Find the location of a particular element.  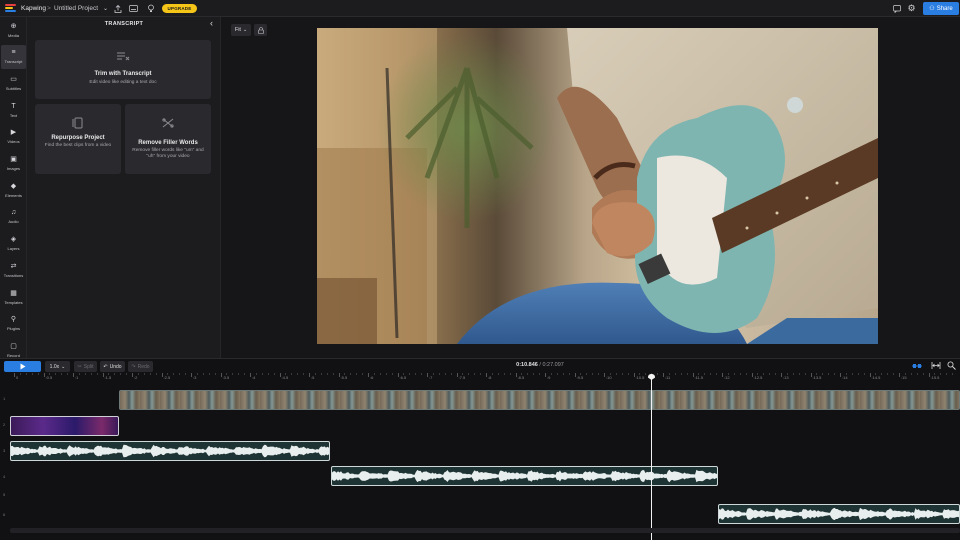

comments-icon is located at coordinates (896, 8).